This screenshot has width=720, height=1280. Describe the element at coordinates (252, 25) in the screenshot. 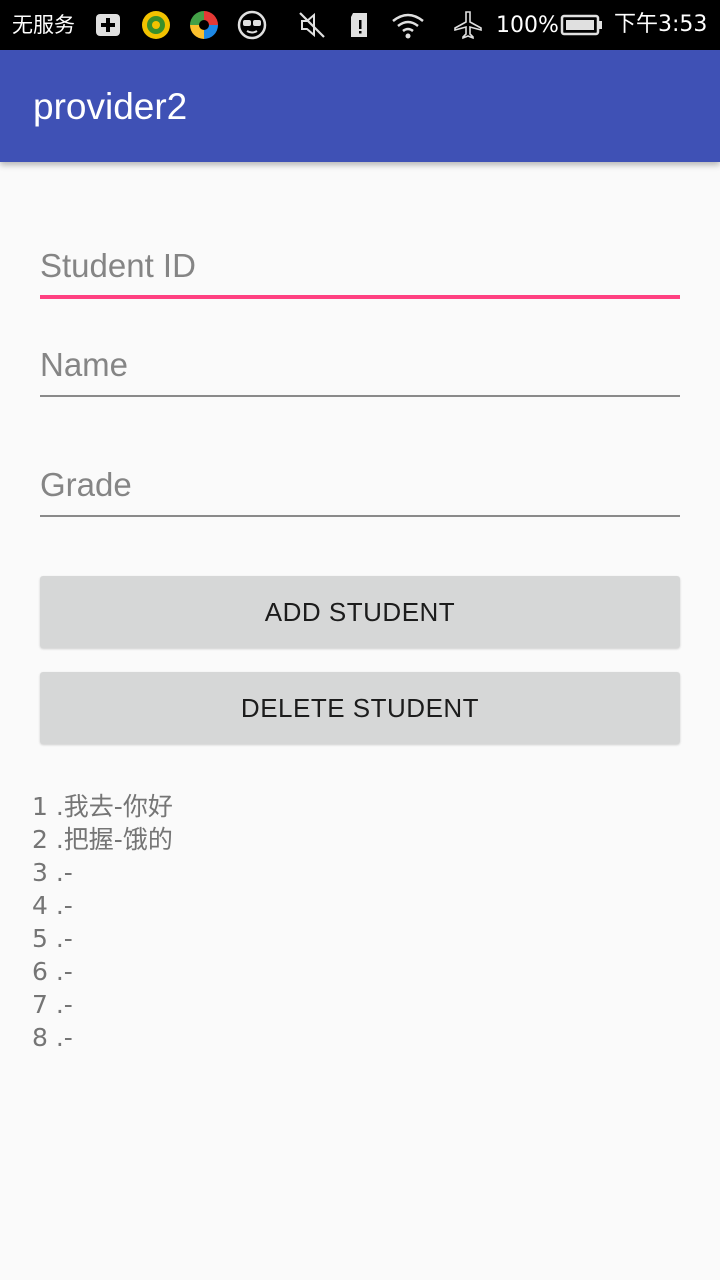

I see `glasses-face-icon` at that location.